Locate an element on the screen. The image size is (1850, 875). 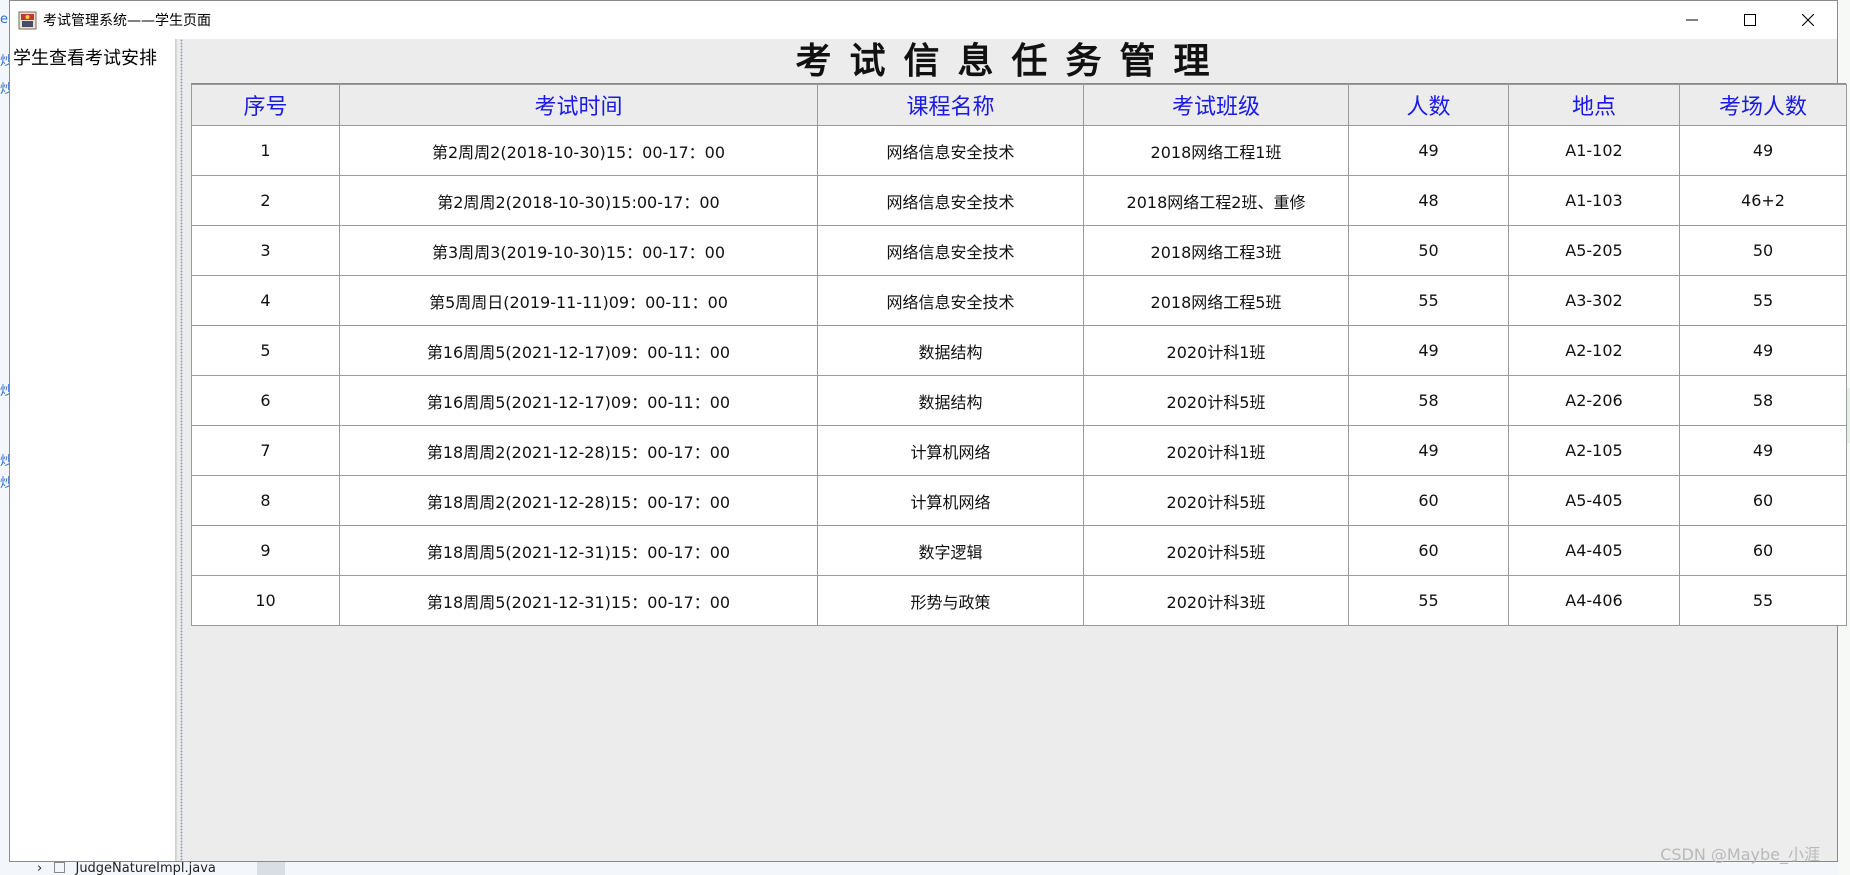
cell-index: 4 is located at coordinates (265, 300).